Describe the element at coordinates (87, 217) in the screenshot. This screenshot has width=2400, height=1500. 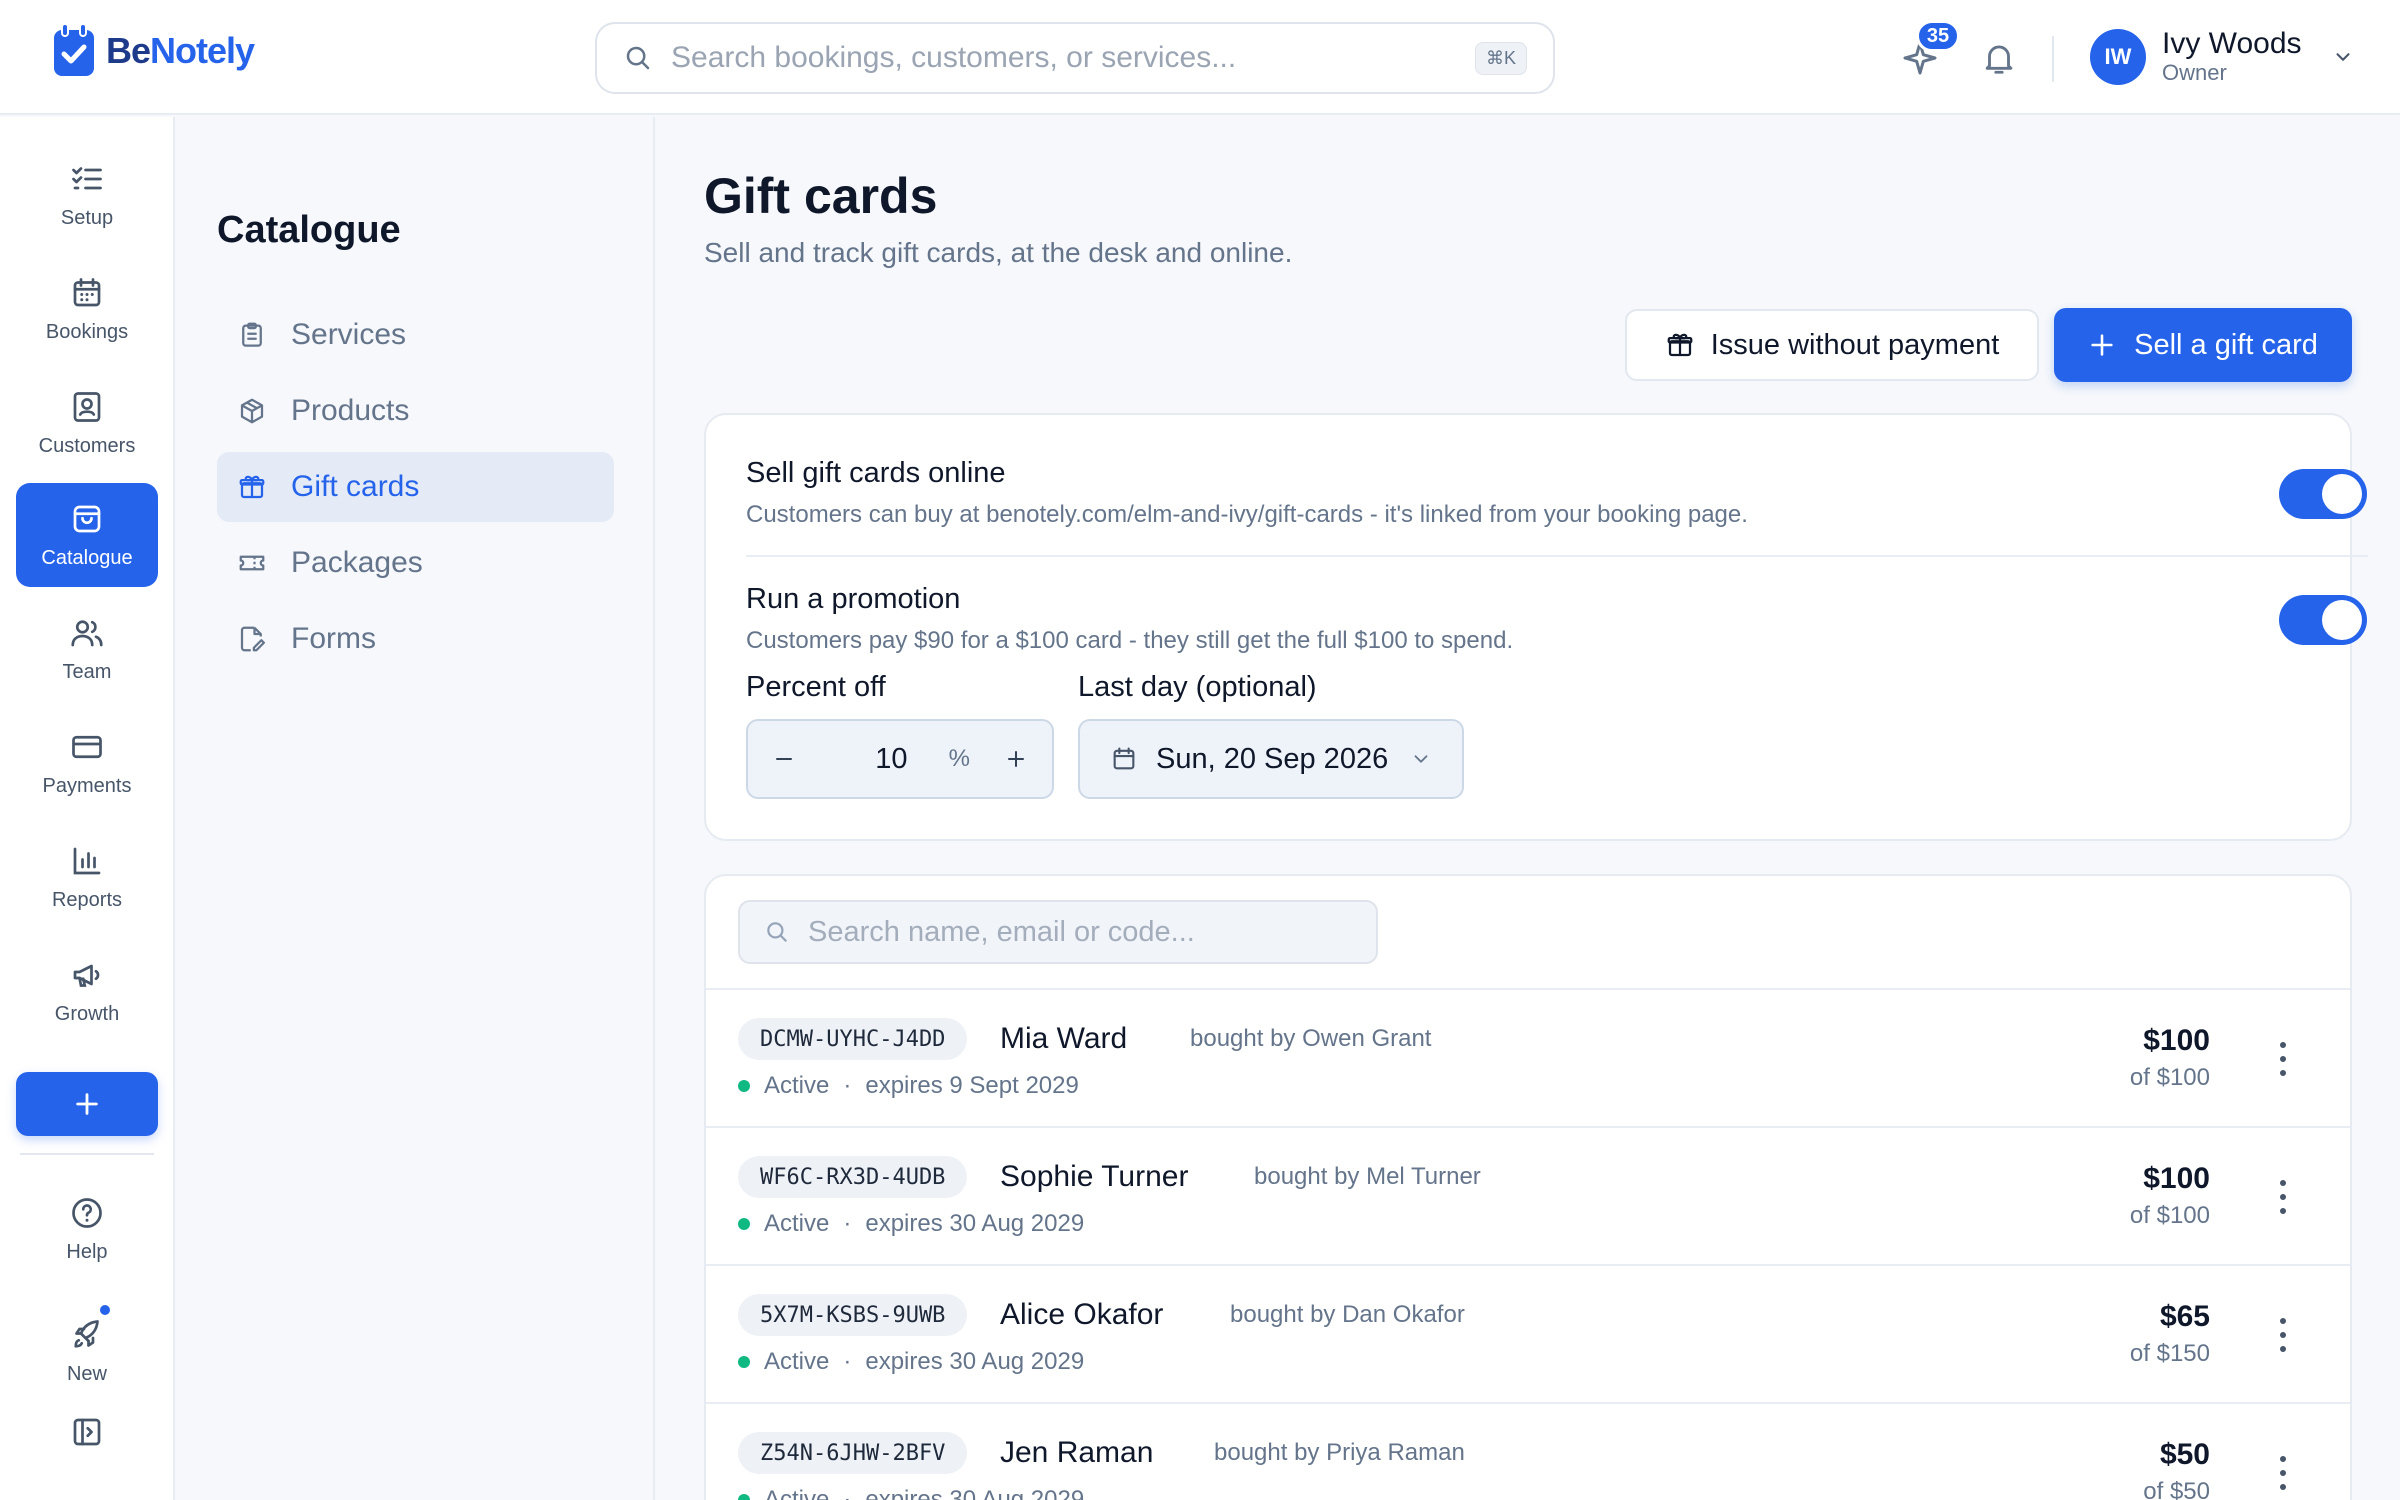
I see `rail-item-label: Setup` at that location.